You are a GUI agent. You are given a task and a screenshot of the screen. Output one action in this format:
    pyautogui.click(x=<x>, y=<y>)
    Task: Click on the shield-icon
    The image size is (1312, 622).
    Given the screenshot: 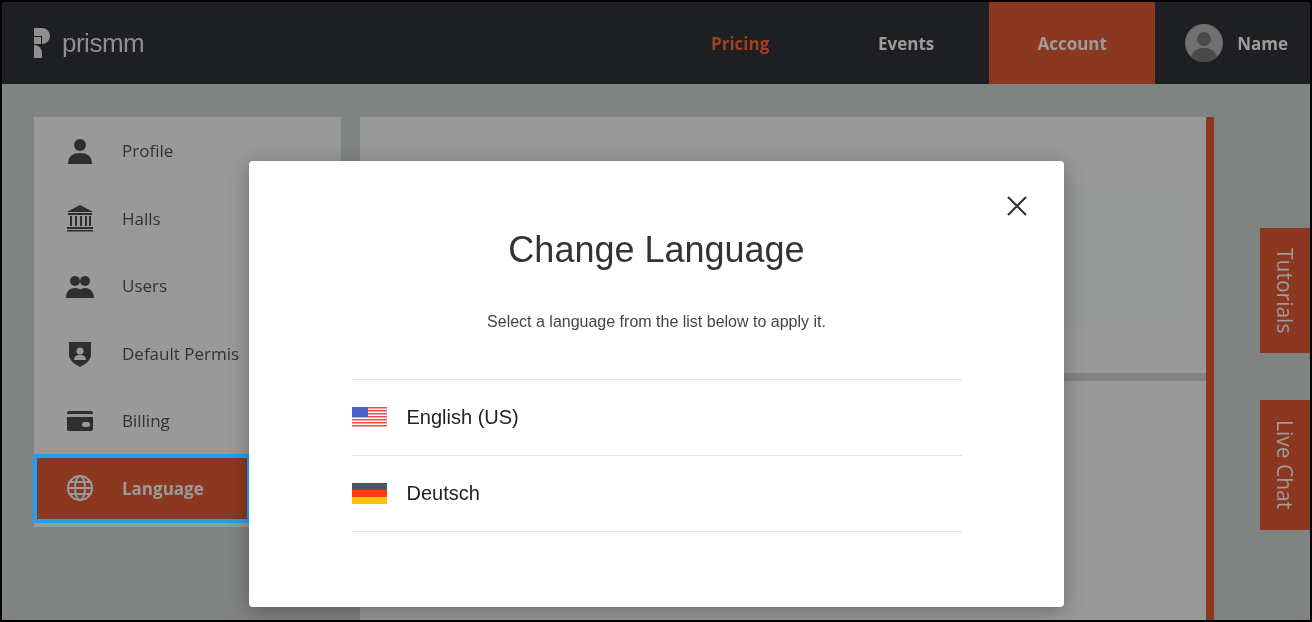 What is the action you would take?
    pyautogui.click(x=80, y=353)
    